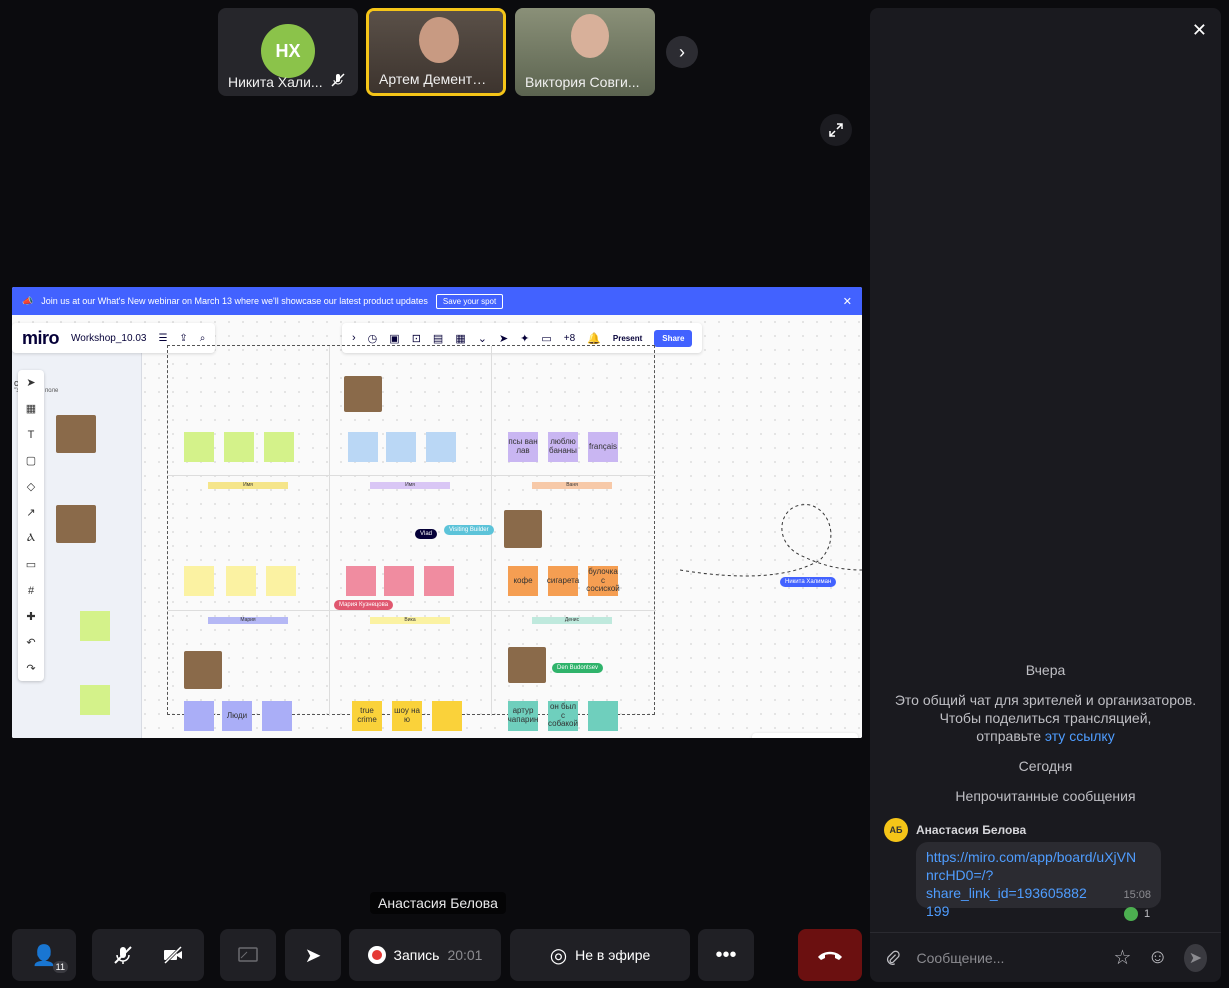 This screenshot has height=988, width=1229. What do you see at coordinates (1123, 957) in the screenshot?
I see `star-icon: ☆` at bounding box center [1123, 957].